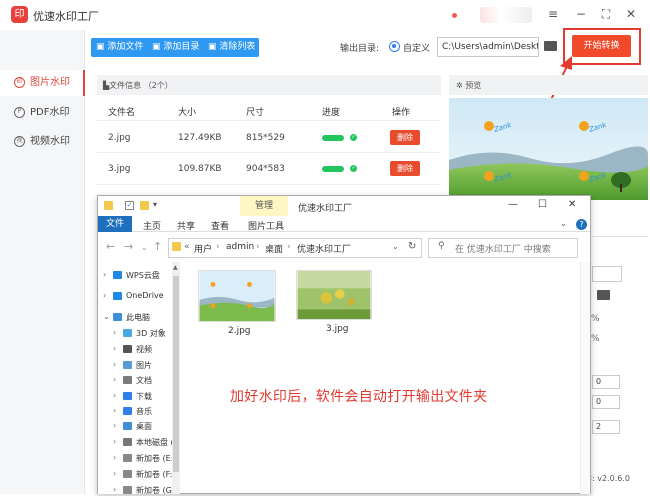  I want to click on sidebar-item-video-watermark: 视 视频水印, so click(42, 142).